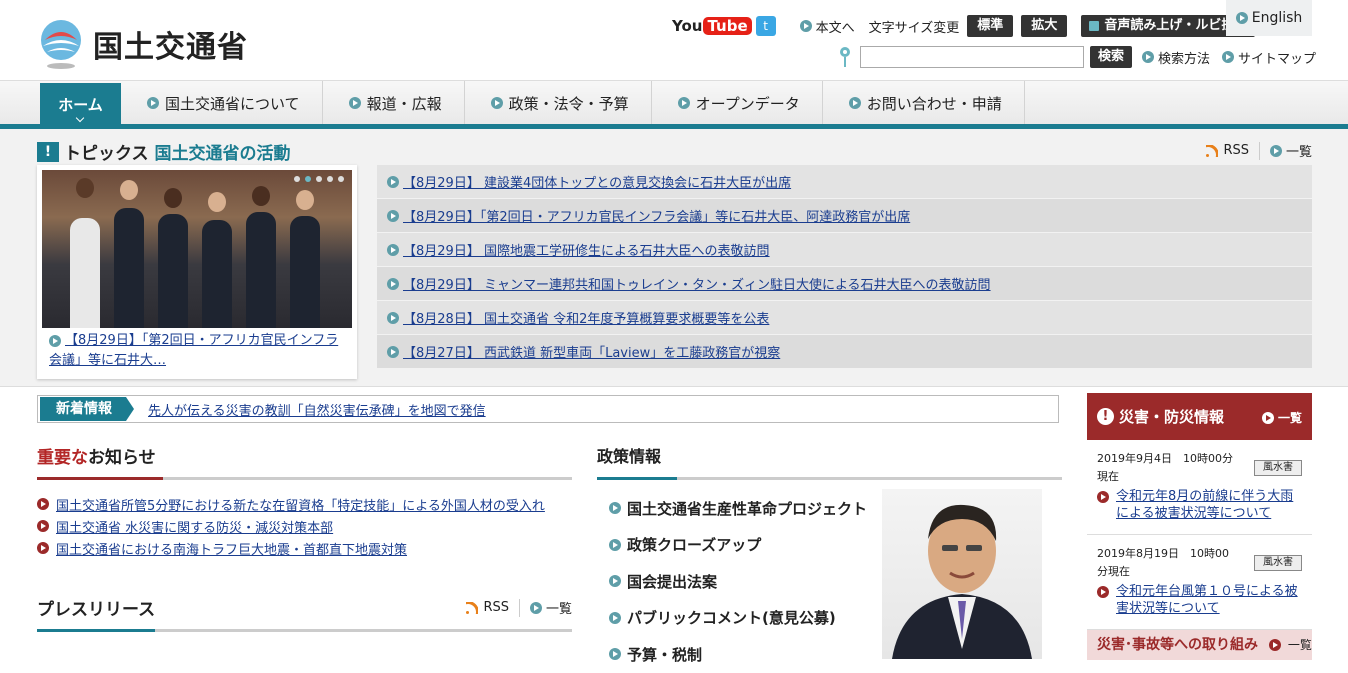 The height and width of the screenshot is (673, 1348). I want to click on nav-contact: お問い合わせ・申請, so click(924, 103).